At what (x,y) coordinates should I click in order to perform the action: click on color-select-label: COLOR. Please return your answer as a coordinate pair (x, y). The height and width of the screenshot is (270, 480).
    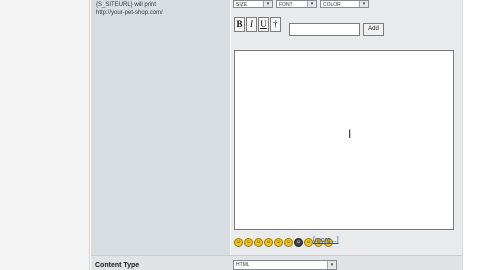
    Looking at the image, I should click on (332, 5).